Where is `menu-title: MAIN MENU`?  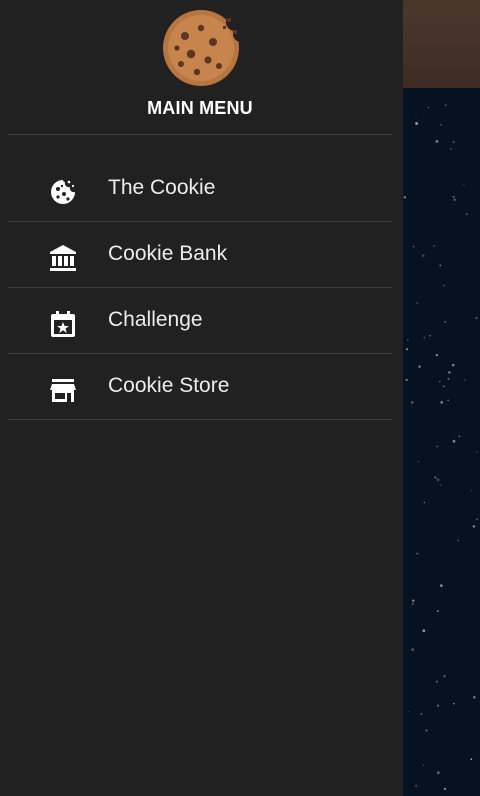
menu-title: MAIN MENU is located at coordinates (200, 108).